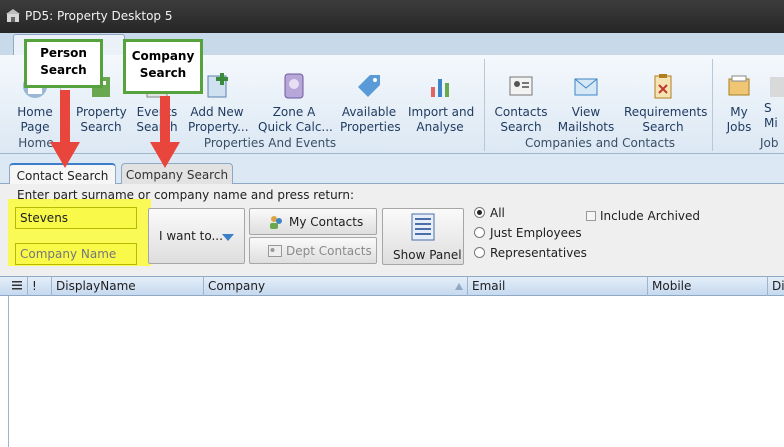  Describe the element at coordinates (441, 119) in the screenshot. I see `import-analyse-label: Import and Analyse` at that location.